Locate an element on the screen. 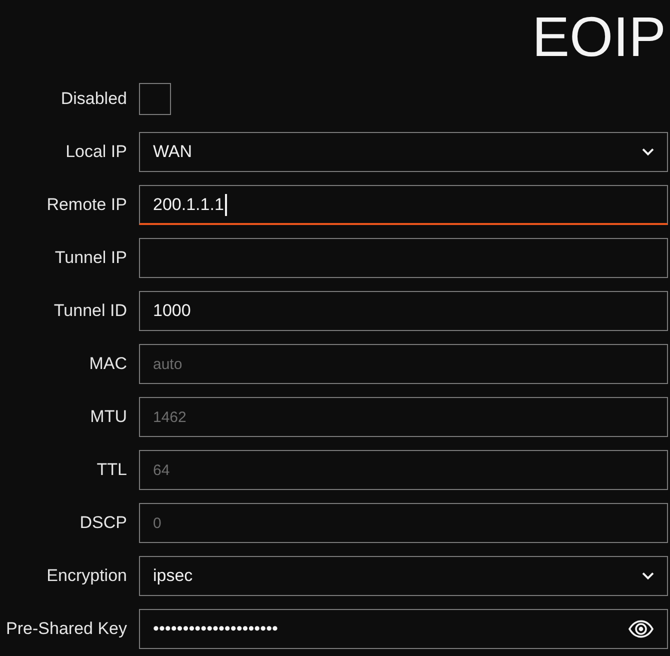  field-label: Encryption is located at coordinates (86, 576).